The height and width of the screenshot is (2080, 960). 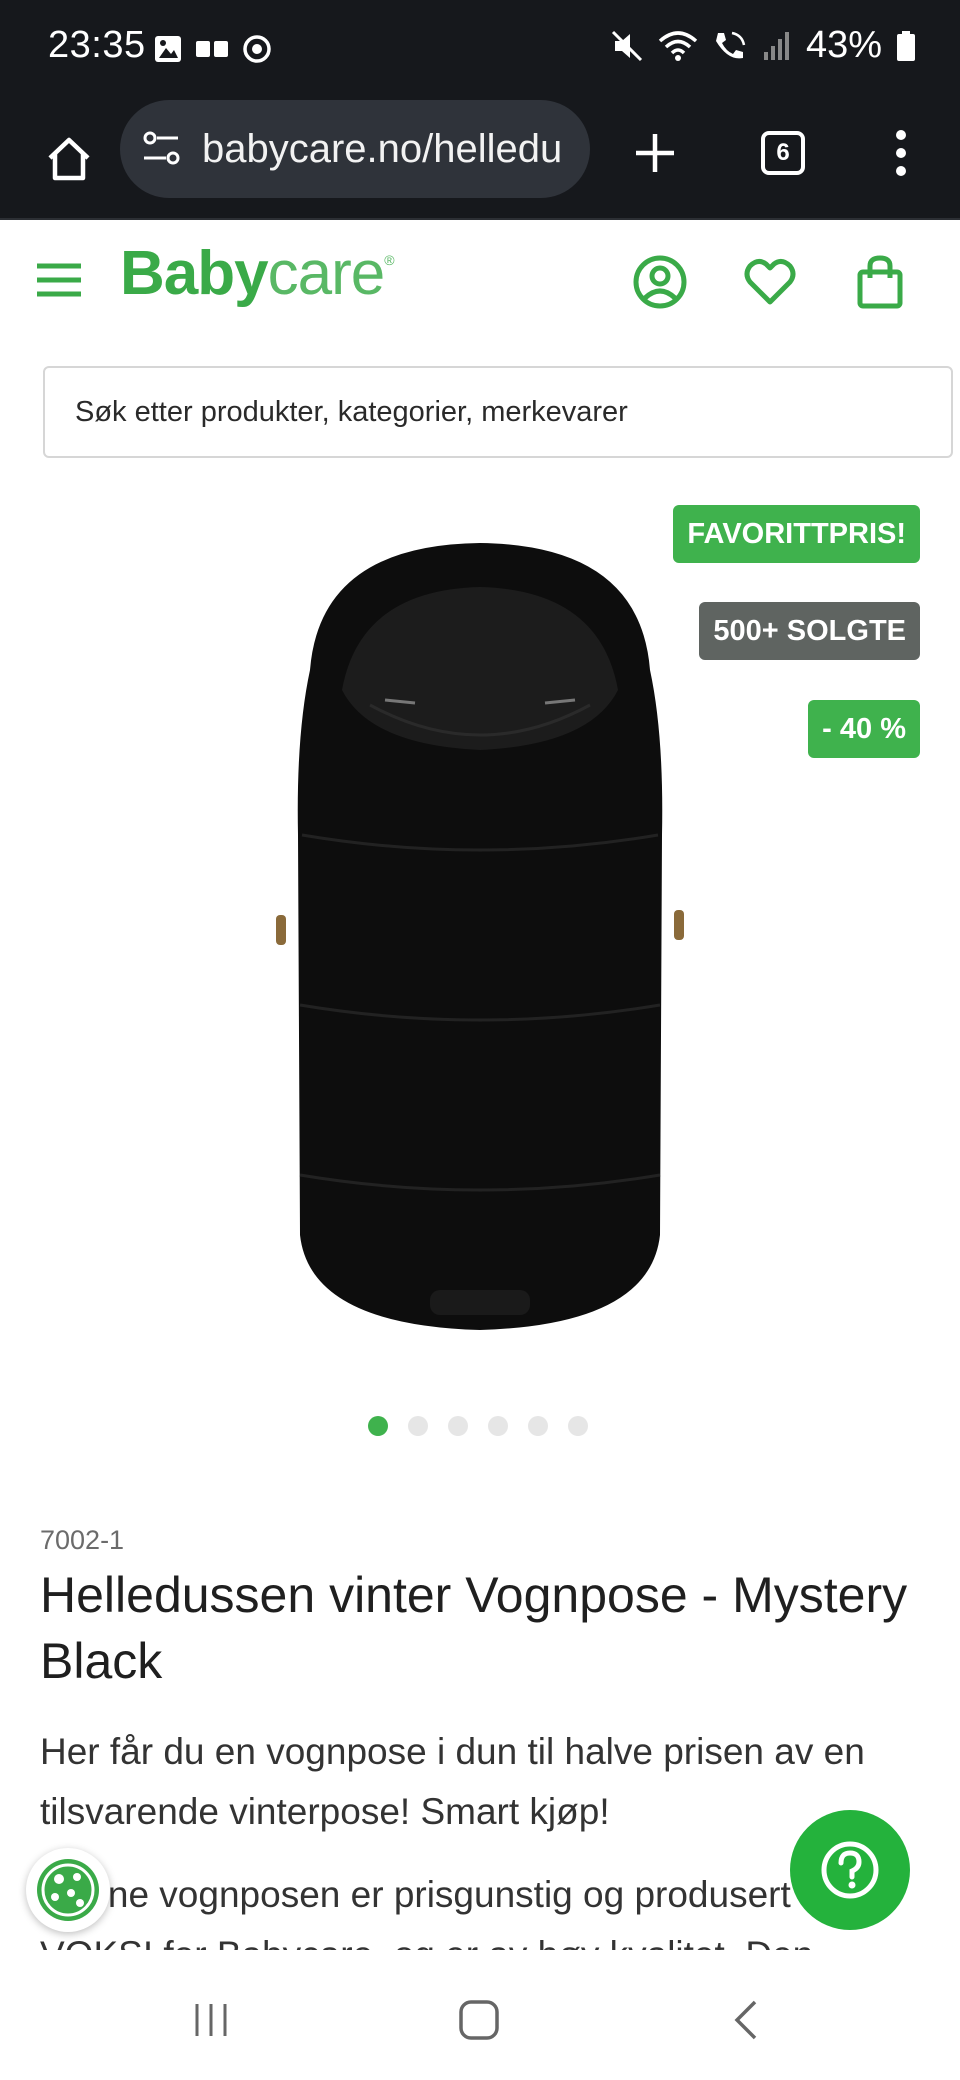 I want to click on sync-icon, so click(x=257, y=49).